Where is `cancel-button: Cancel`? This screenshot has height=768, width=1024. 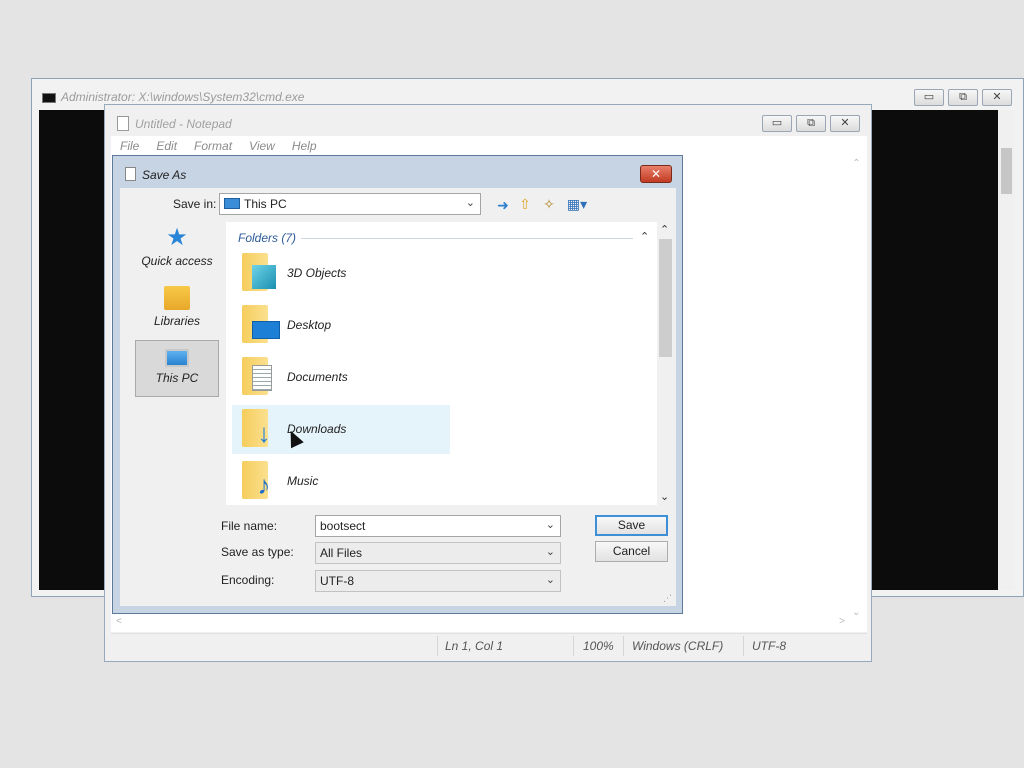
cancel-button: Cancel is located at coordinates (631, 551).